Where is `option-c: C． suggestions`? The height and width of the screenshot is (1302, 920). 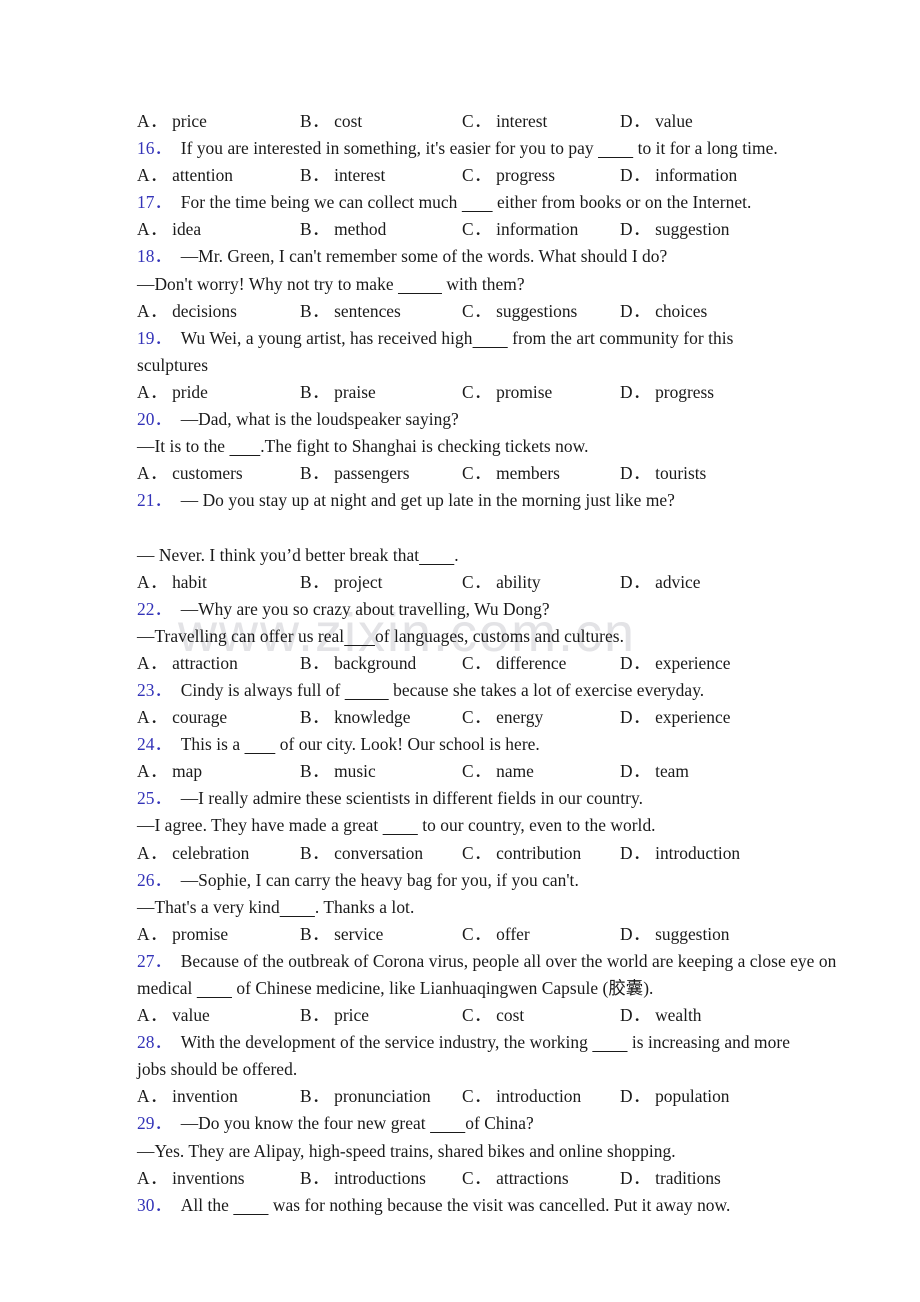 option-c: C． suggestions is located at coordinates (519, 311).